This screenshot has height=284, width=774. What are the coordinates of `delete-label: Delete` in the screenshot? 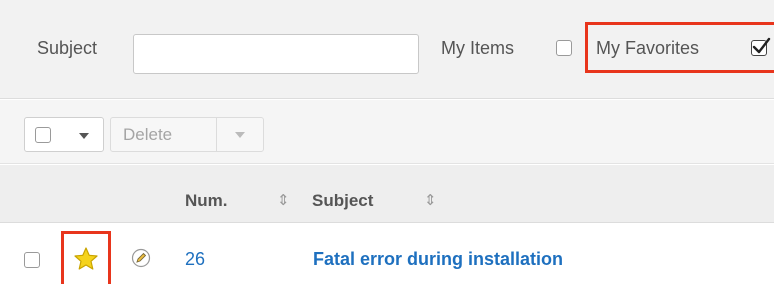 It's located at (148, 134).